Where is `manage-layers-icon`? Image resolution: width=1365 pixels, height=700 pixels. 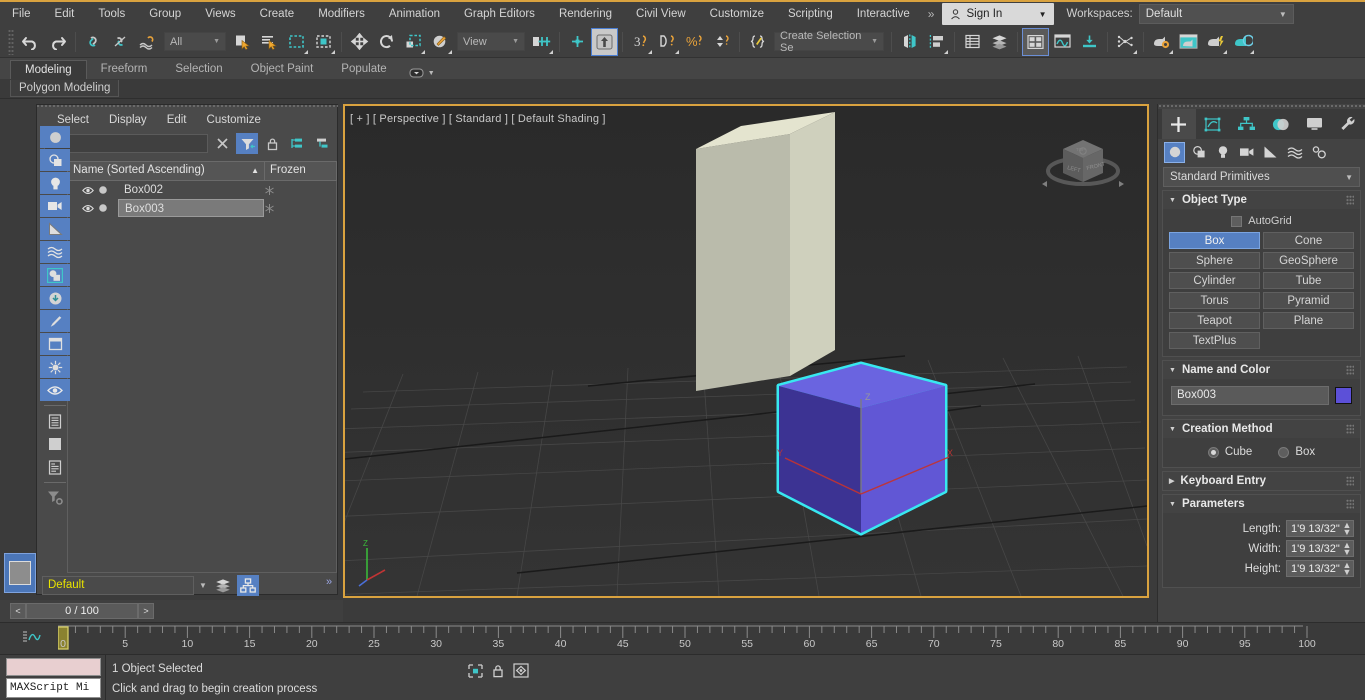 manage-layers-icon is located at coordinates (972, 42).